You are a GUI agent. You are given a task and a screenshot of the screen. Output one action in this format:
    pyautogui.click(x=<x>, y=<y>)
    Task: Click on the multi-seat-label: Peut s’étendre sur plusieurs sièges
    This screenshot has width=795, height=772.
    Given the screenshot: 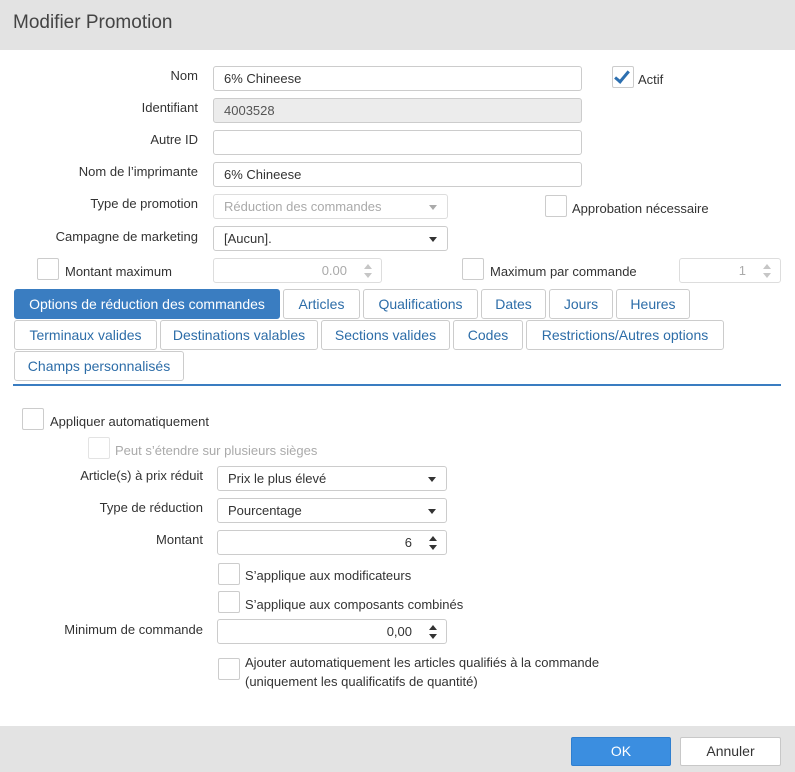 What is the action you would take?
    pyautogui.click(x=216, y=450)
    